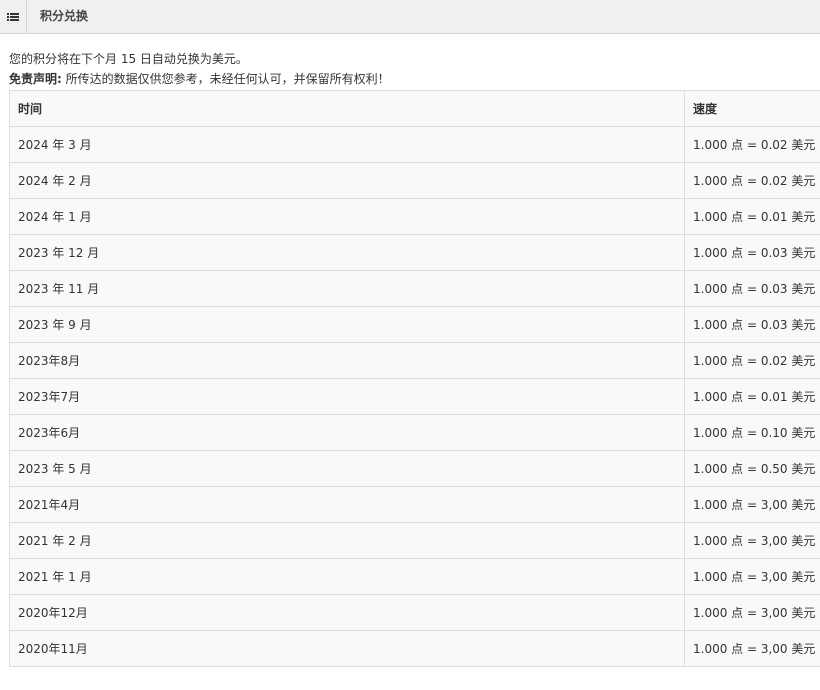  Describe the element at coordinates (347, 253) in the screenshot. I see `time-cell: 2023 年 12 月` at that location.